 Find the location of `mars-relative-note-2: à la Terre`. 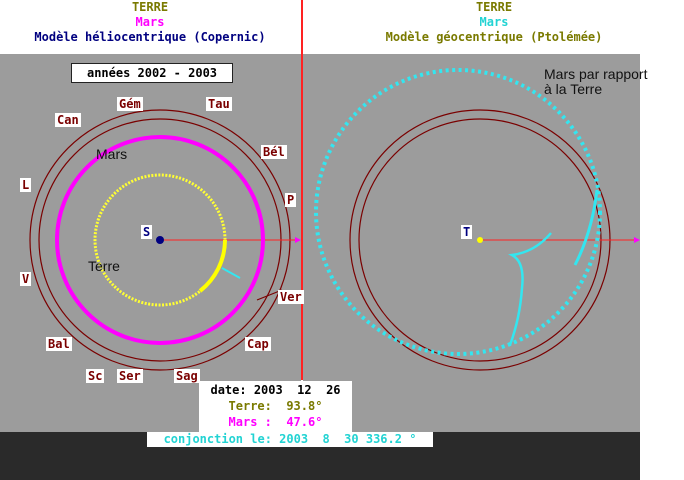

mars-relative-note-2: à la Terre is located at coordinates (573, 89).